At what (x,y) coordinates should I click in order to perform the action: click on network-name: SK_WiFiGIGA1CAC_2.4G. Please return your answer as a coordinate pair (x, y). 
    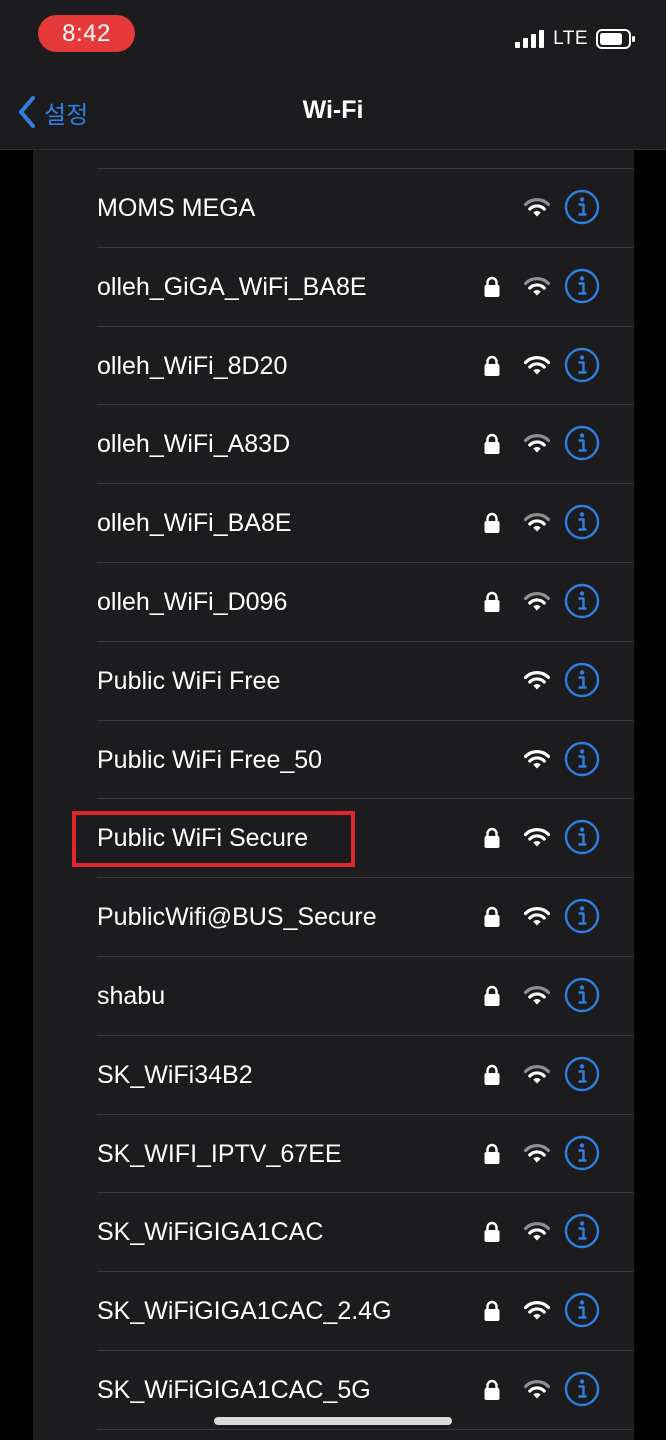
    Looking at the image, I should click on (244, 1311).